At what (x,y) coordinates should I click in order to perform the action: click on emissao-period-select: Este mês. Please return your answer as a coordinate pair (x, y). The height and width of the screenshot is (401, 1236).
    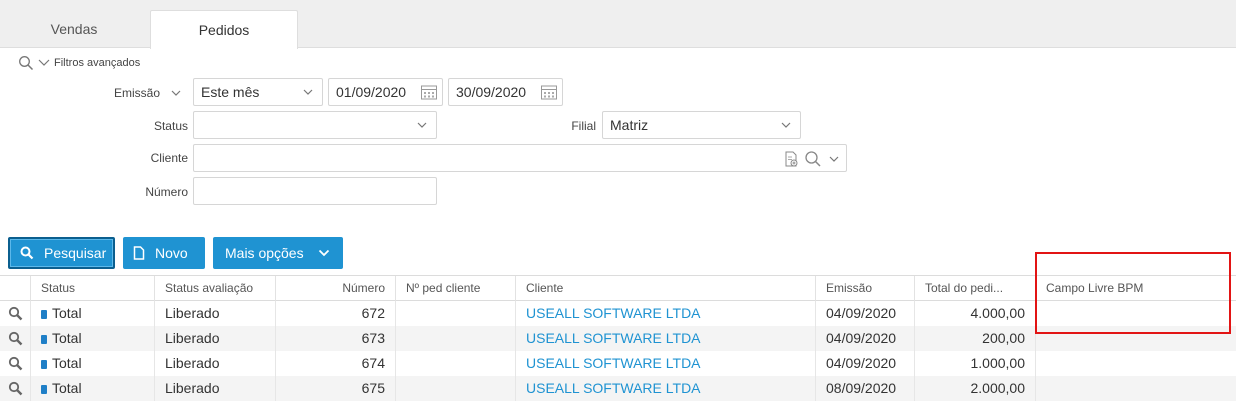
    Looking at the image, I should click on (258, 92).